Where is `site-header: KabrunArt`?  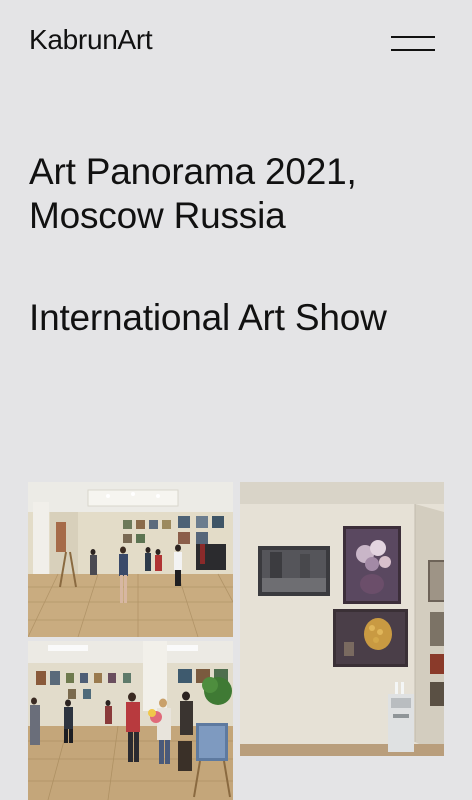 site-header: KabrunArt is located at coordinates (236, 45).